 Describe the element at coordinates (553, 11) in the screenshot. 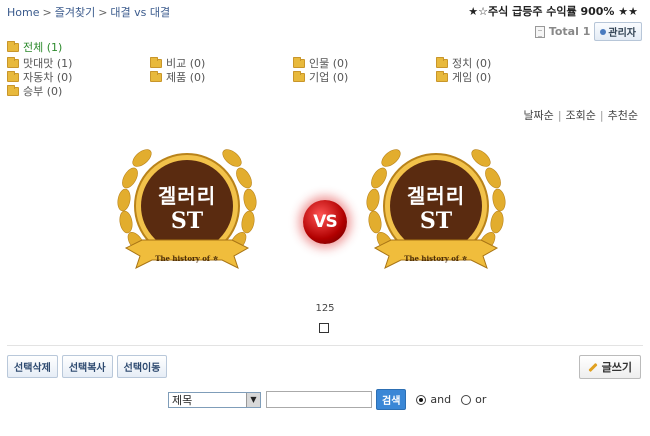

I see `promo-text: ★☆주식 급등주 수익률 900% ★★` at that location.